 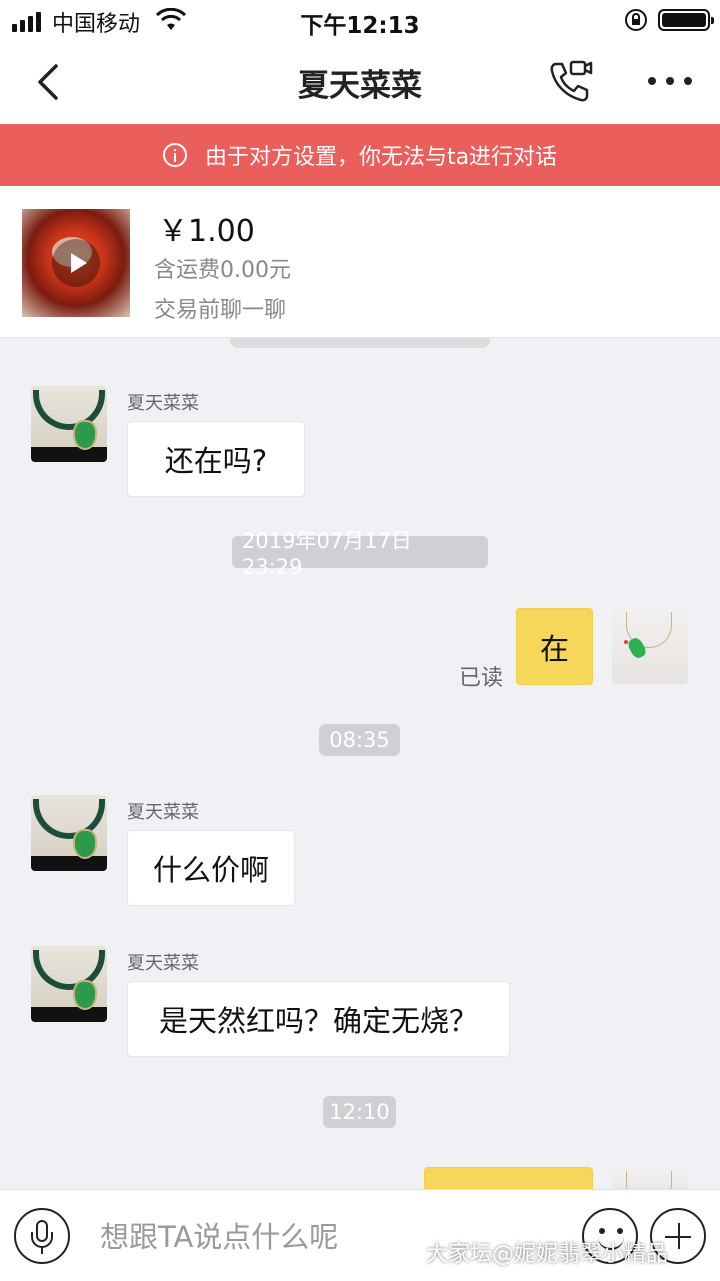 I want to click on nav-bar: 夏天菜菜, so click(x=360, y=82).